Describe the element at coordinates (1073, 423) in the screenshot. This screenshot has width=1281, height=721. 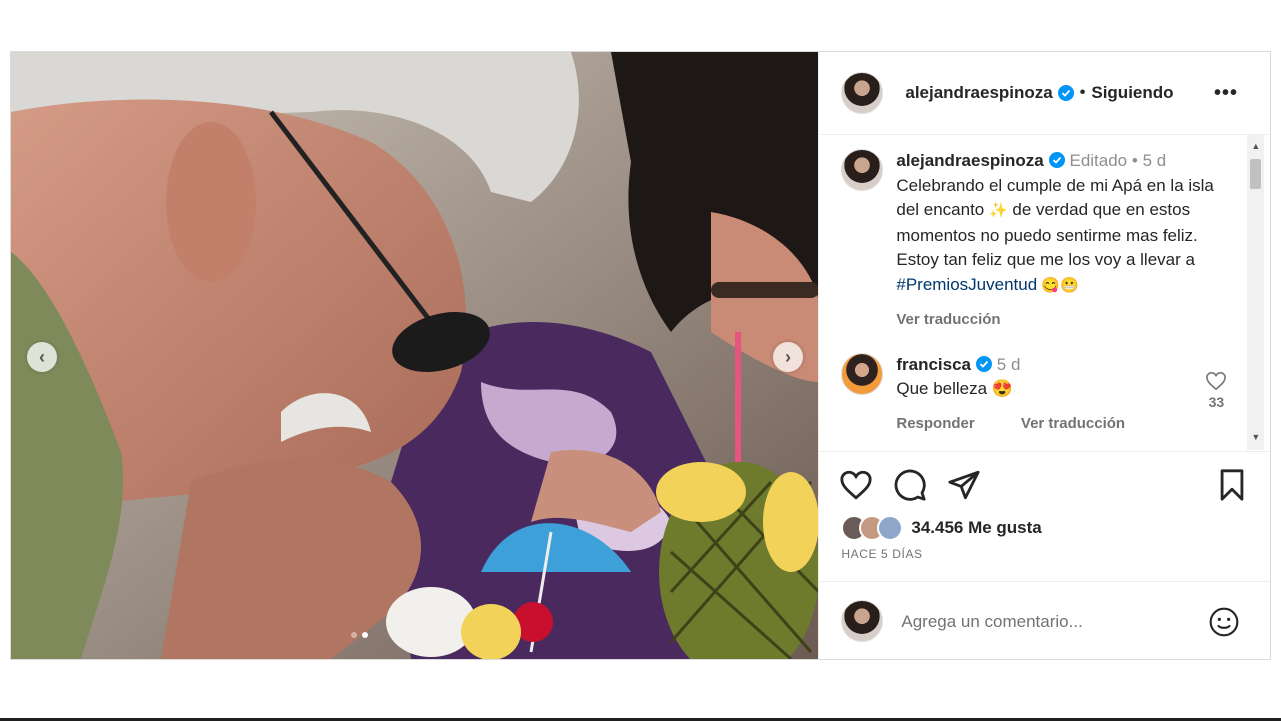
I see `comment-translate-link: Ver traducción` at that location.